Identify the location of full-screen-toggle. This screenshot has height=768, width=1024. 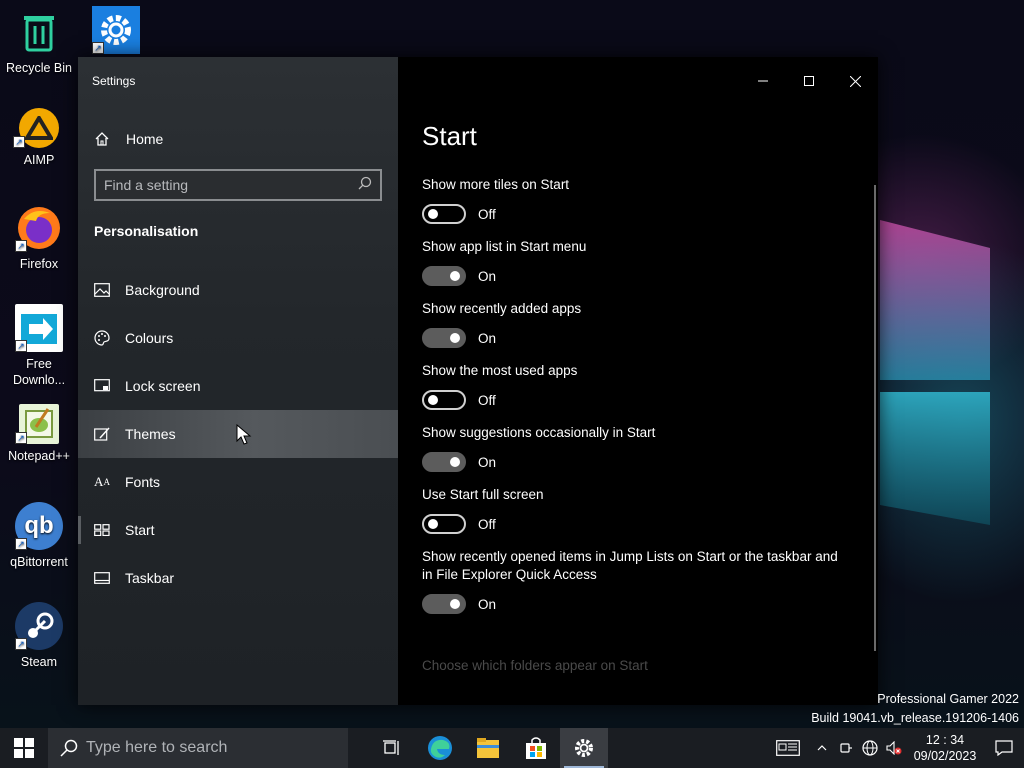
(444, 524).